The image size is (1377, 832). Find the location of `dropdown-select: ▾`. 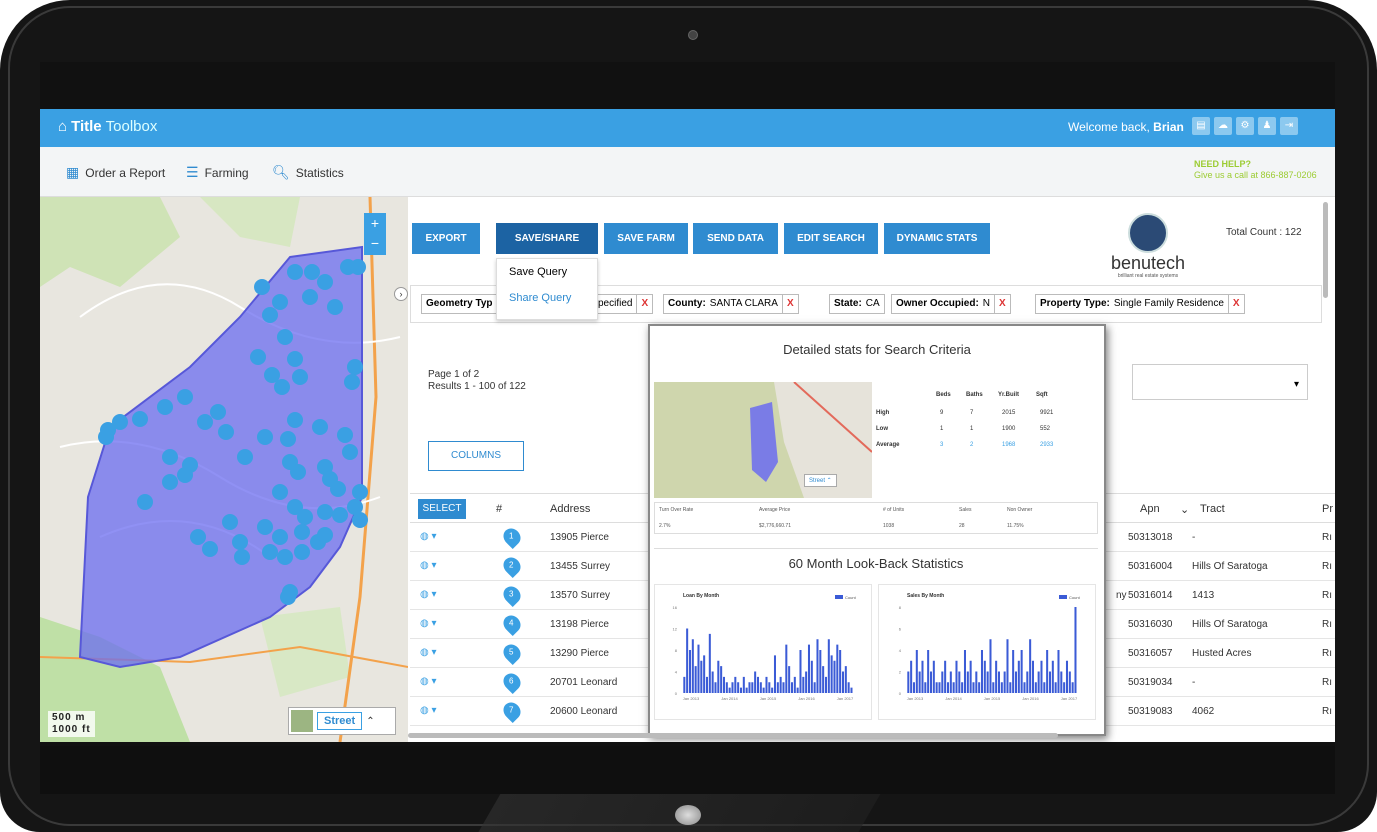

dropdown-select: ▾ is located at coordinates (1220, 382).